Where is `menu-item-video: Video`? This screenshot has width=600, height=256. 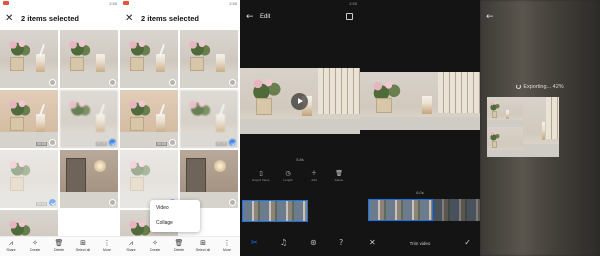 menu-item-video: Video is located at coordinates (162, 208).